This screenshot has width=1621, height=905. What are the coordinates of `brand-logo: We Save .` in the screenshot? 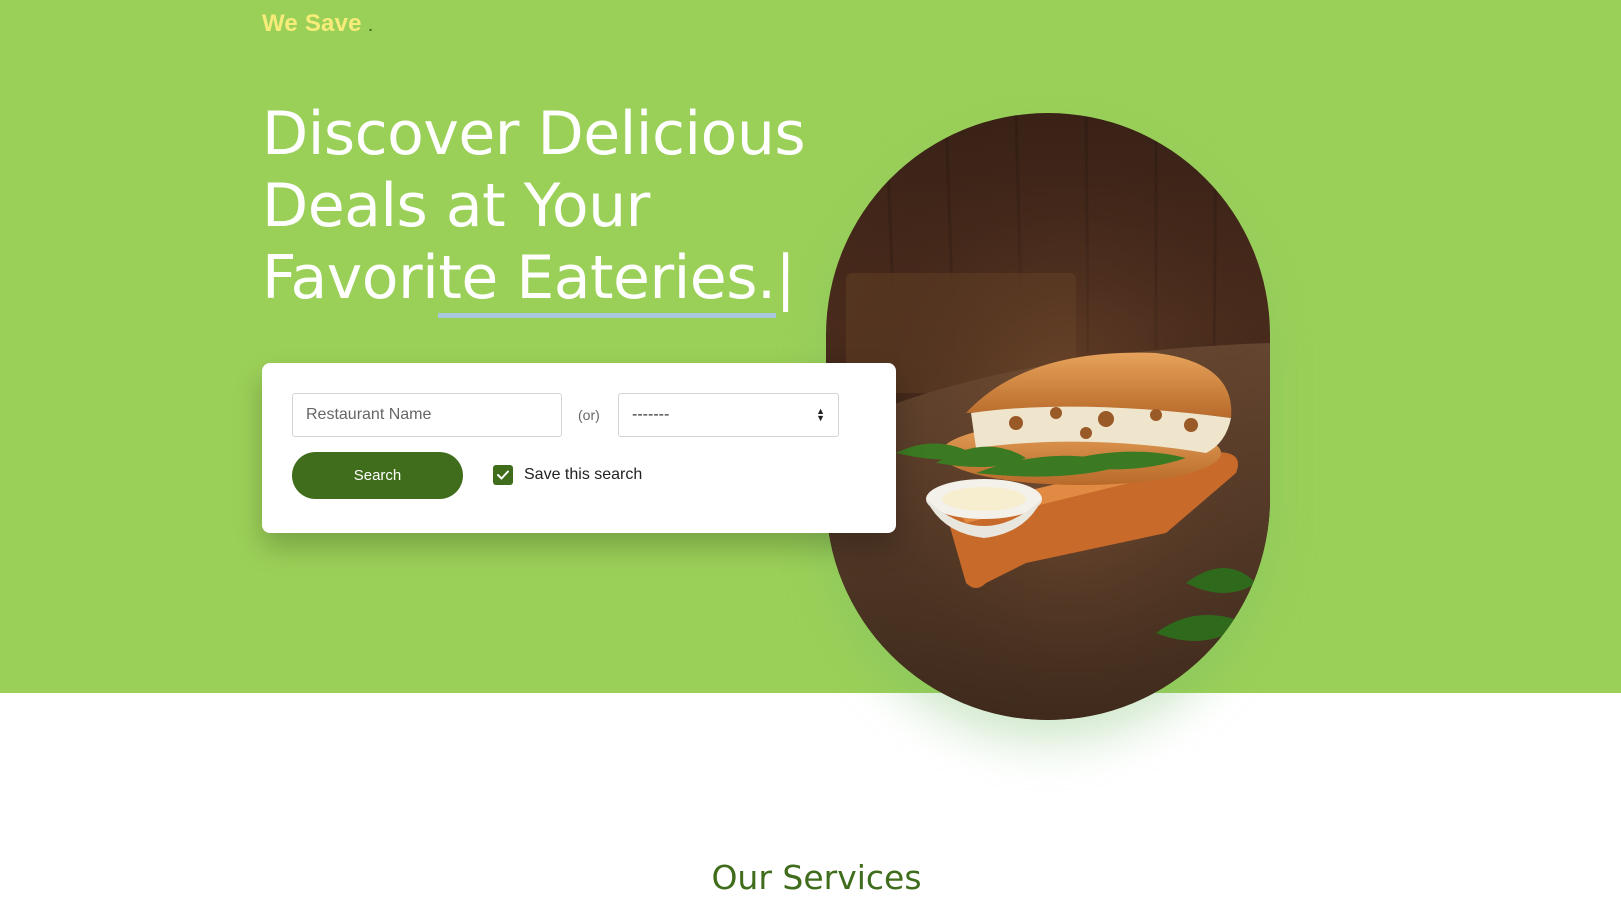 It's located at (317, 24).